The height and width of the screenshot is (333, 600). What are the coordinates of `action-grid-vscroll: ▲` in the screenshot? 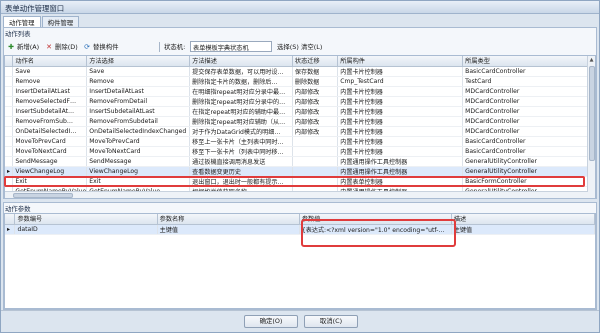 It's located at (591, 127).